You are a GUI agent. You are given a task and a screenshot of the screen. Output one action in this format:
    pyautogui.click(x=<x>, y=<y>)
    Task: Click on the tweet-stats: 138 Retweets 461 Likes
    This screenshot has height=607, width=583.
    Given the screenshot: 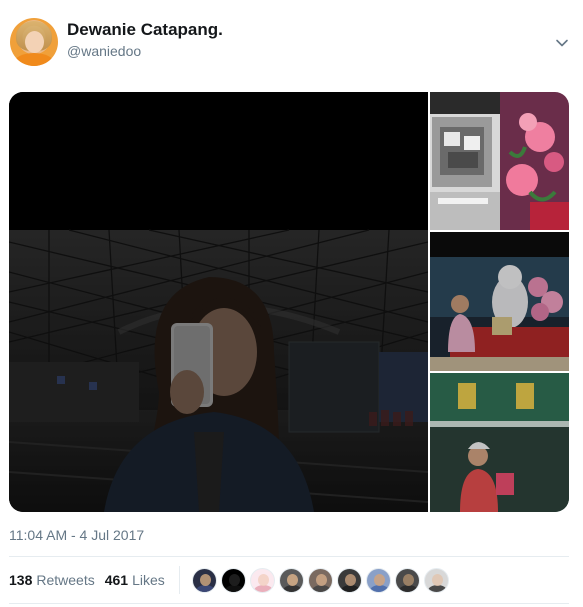 What is the action you would take?
    pyautogui.click(x=231, y=580)
    